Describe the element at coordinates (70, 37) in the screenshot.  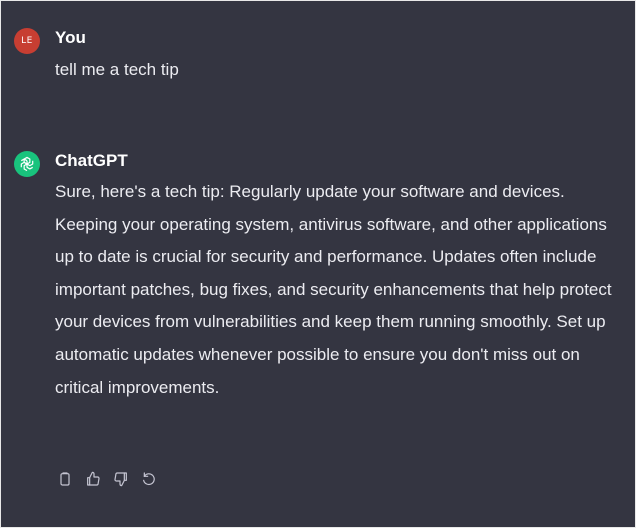
I see `user-author-name: You` at that location.